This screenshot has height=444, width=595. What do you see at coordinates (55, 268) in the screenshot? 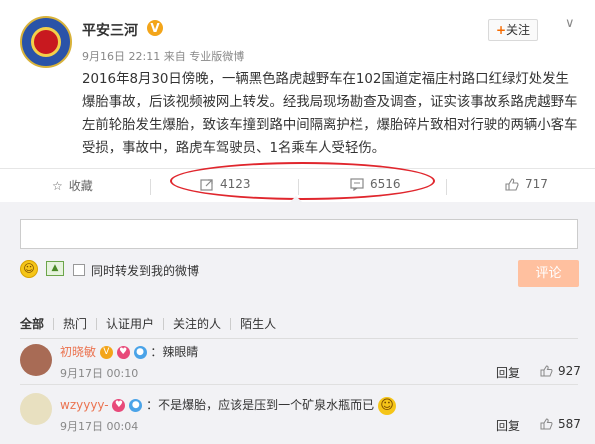
I see `image-icon: ▲` at bounding box center [55, 268].